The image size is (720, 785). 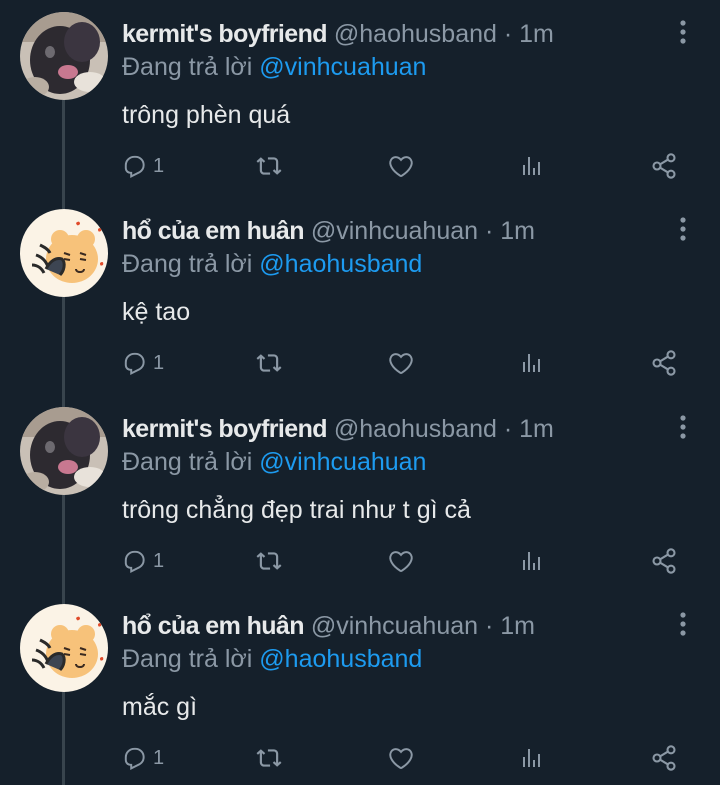 I want to click on tweet-text: kệ tao, so click(x=156, y=312).